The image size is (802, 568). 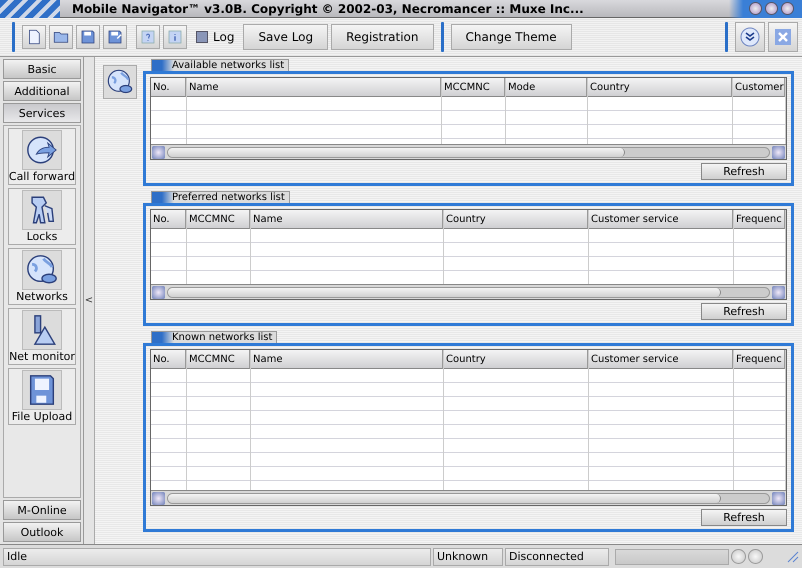 I want to click on tool-button: Locks, so click(x=42, y=216).